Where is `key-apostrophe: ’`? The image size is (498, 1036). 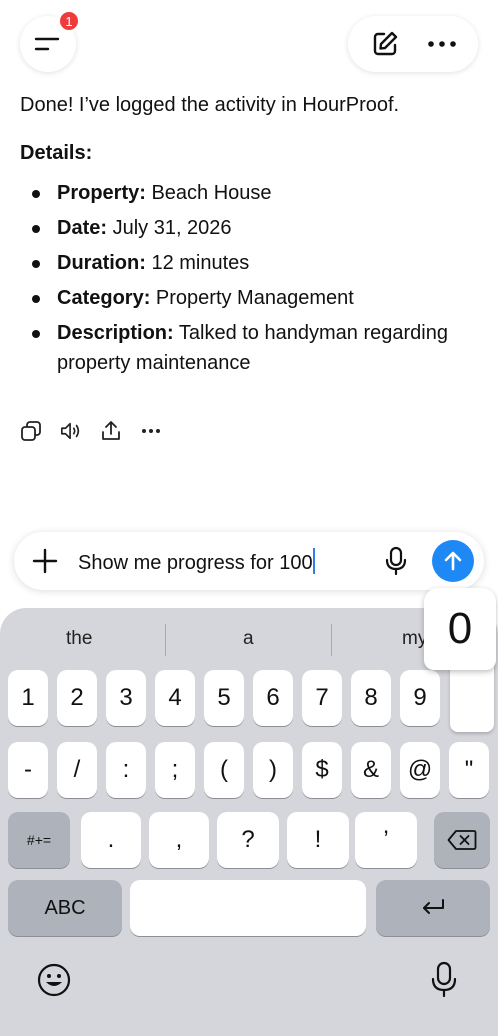 key-apostrophe: ’ is located at coordinates (386, 840).